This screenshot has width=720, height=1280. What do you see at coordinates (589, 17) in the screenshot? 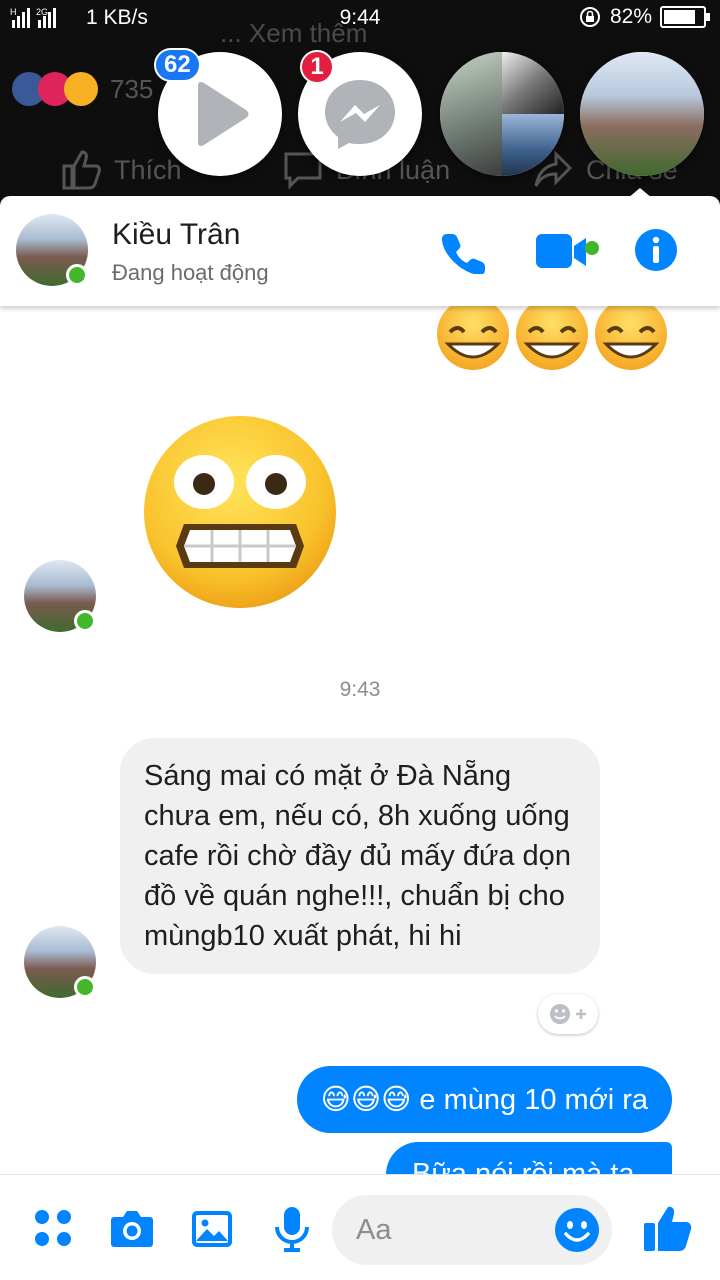
I see `rotation-lock-icon` at bounding box center [589, 17].